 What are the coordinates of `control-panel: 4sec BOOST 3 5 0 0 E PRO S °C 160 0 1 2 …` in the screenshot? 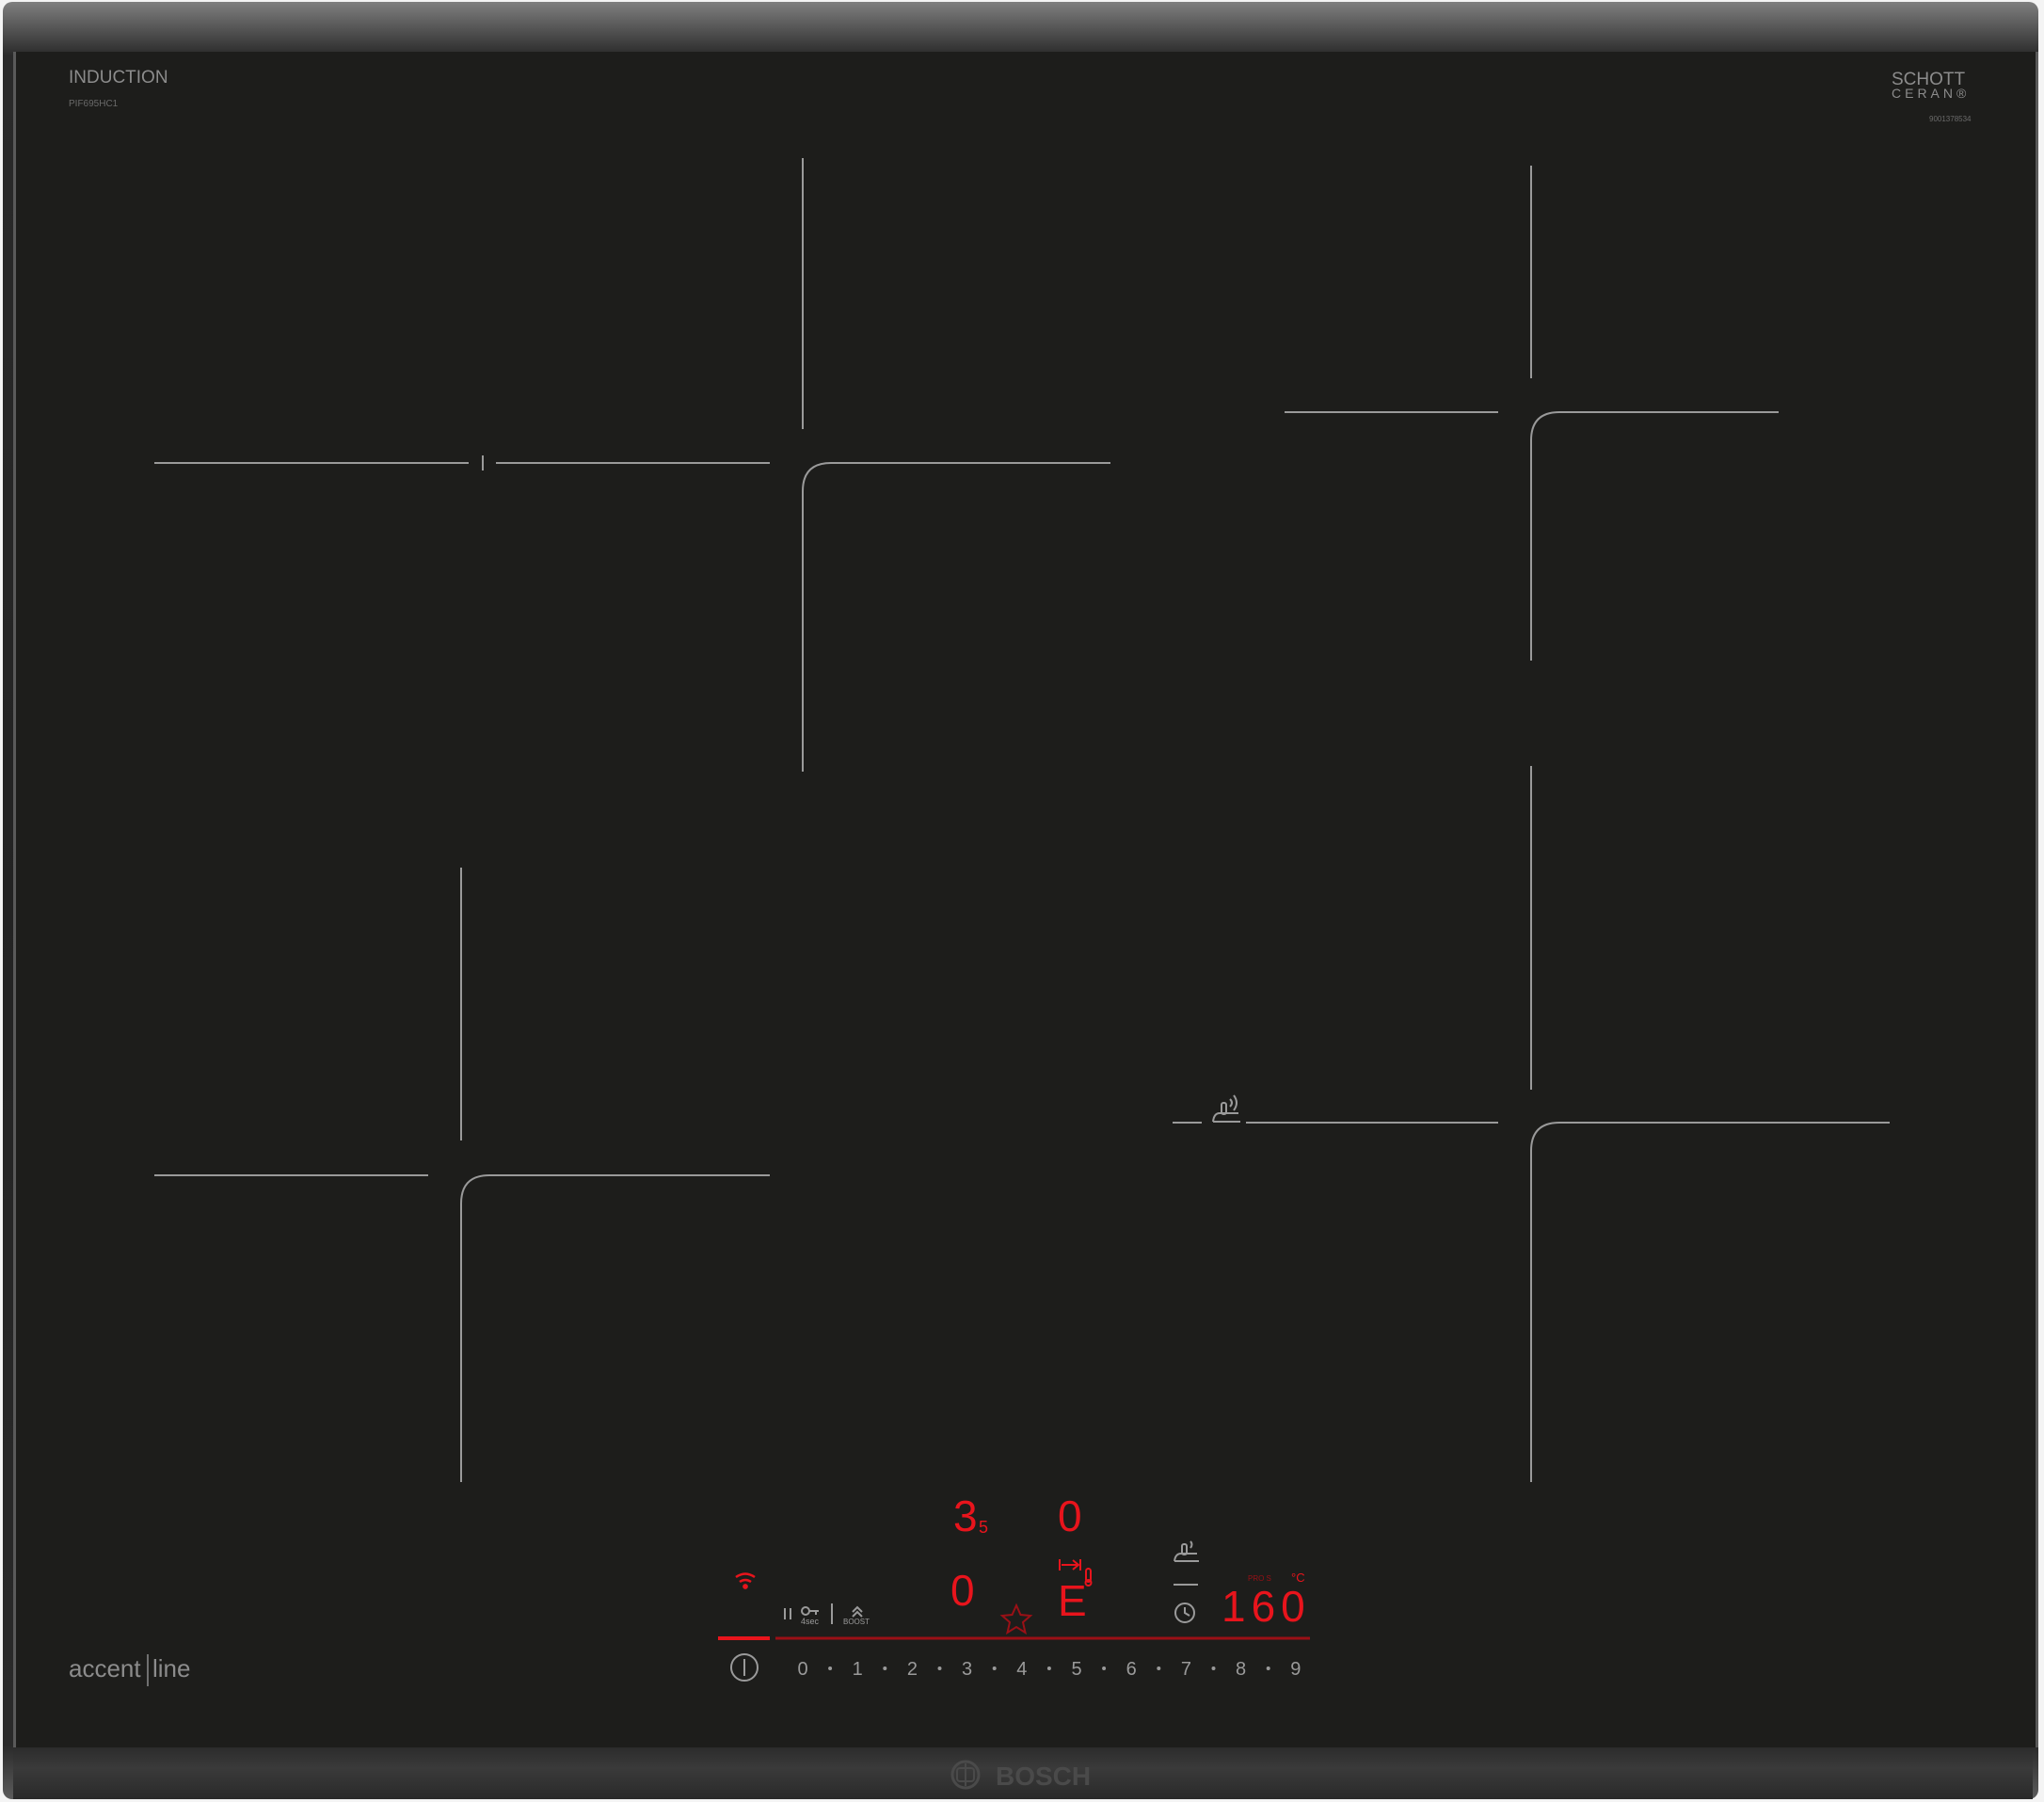 It's located at (1014, 1586).